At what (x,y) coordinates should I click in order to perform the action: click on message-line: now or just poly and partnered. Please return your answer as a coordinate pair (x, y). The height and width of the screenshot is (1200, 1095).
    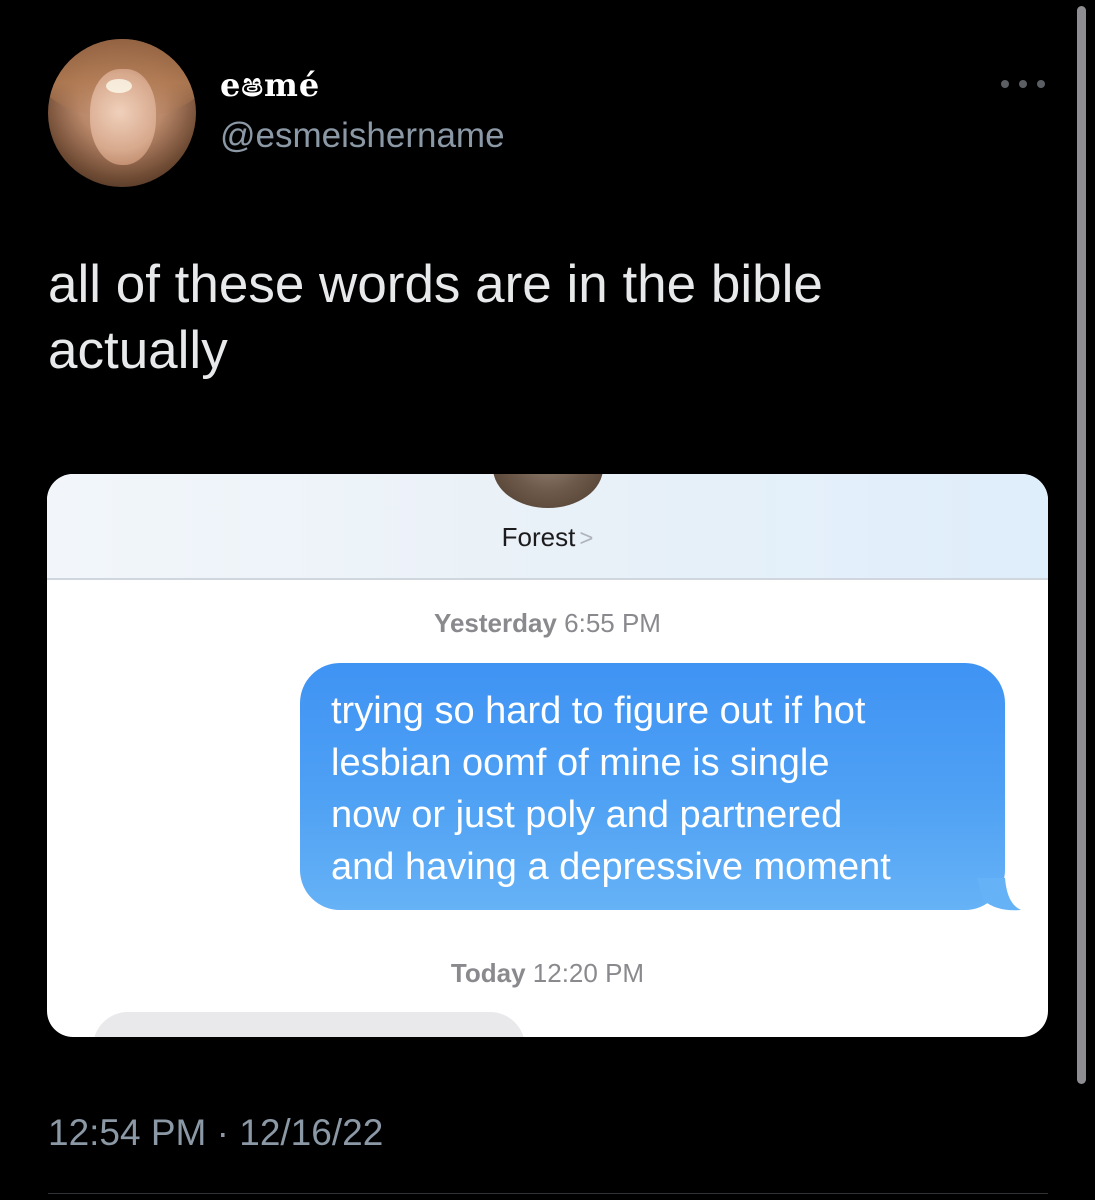
    Looking at the image, I should click on (587, 815).